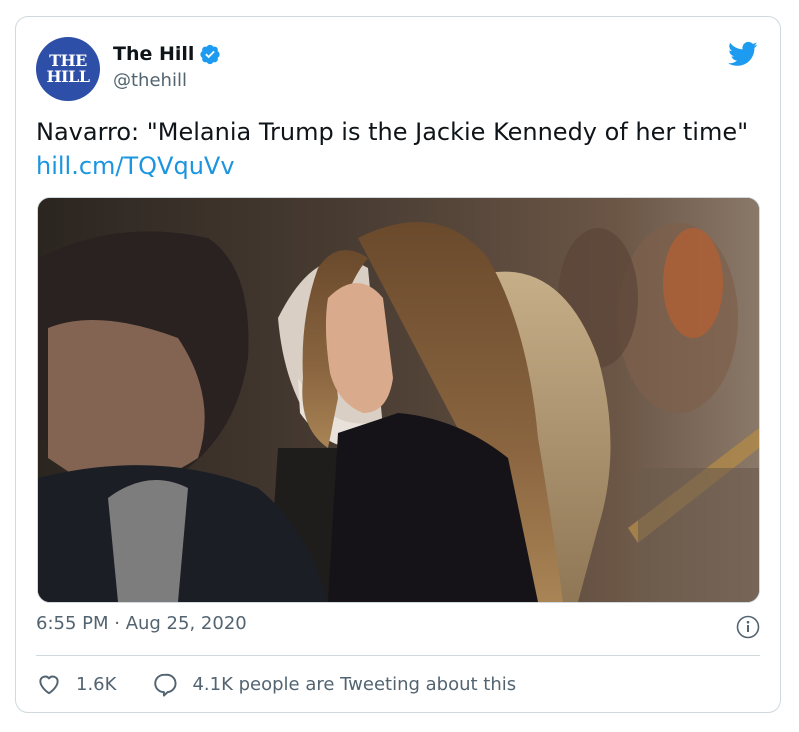 The width and height of the screenshot is (799, 732). Describe the element at coordinates (167, 80) in the screenshot. I see `author-handle: @thehill` at that location.